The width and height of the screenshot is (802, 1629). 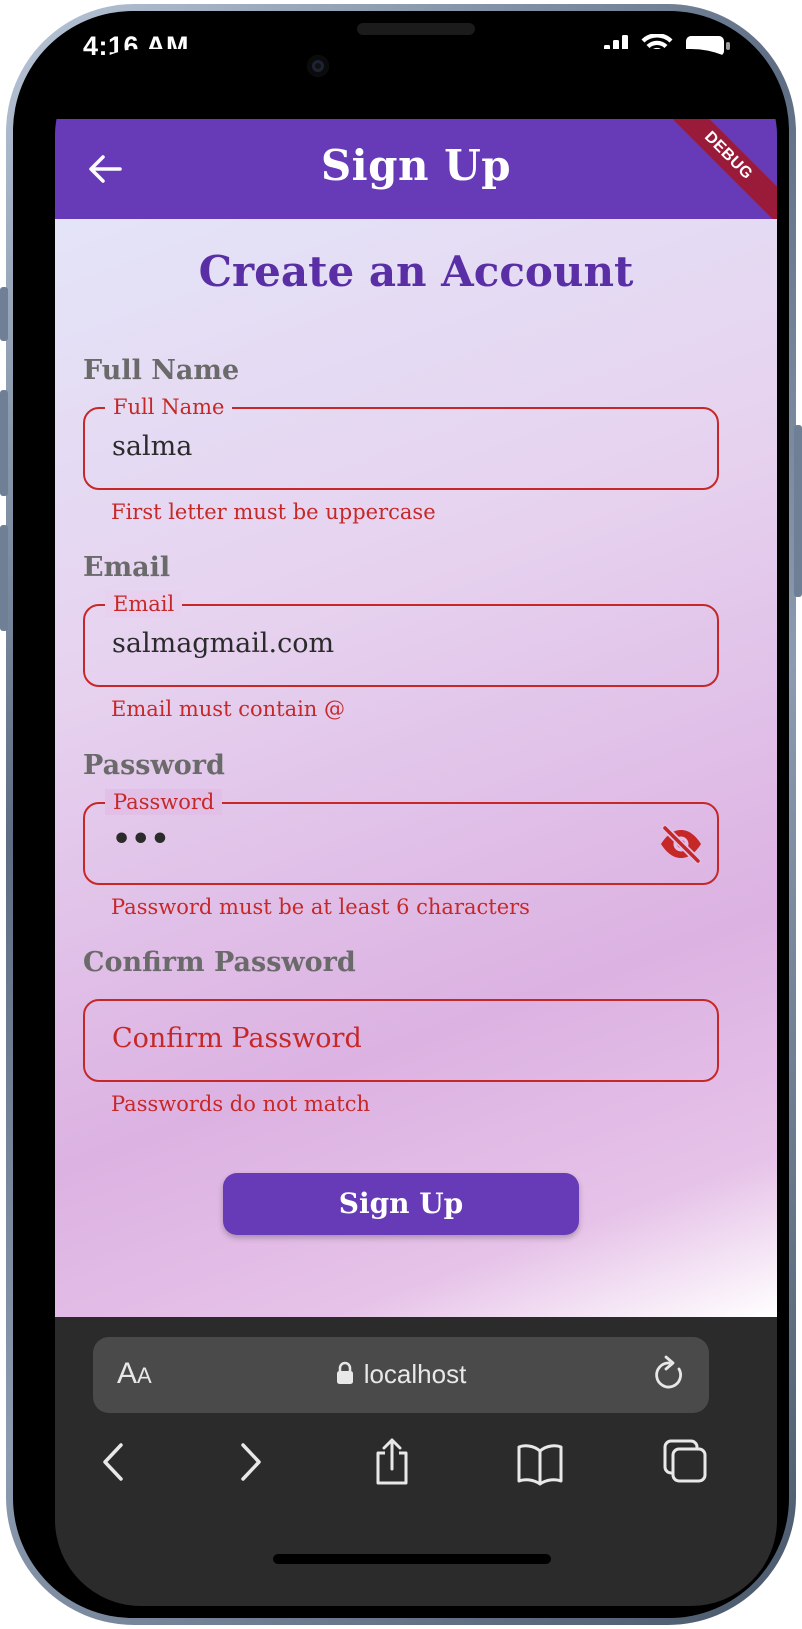 I want to click on url-display: localhost, so click(x=401, y=1375).